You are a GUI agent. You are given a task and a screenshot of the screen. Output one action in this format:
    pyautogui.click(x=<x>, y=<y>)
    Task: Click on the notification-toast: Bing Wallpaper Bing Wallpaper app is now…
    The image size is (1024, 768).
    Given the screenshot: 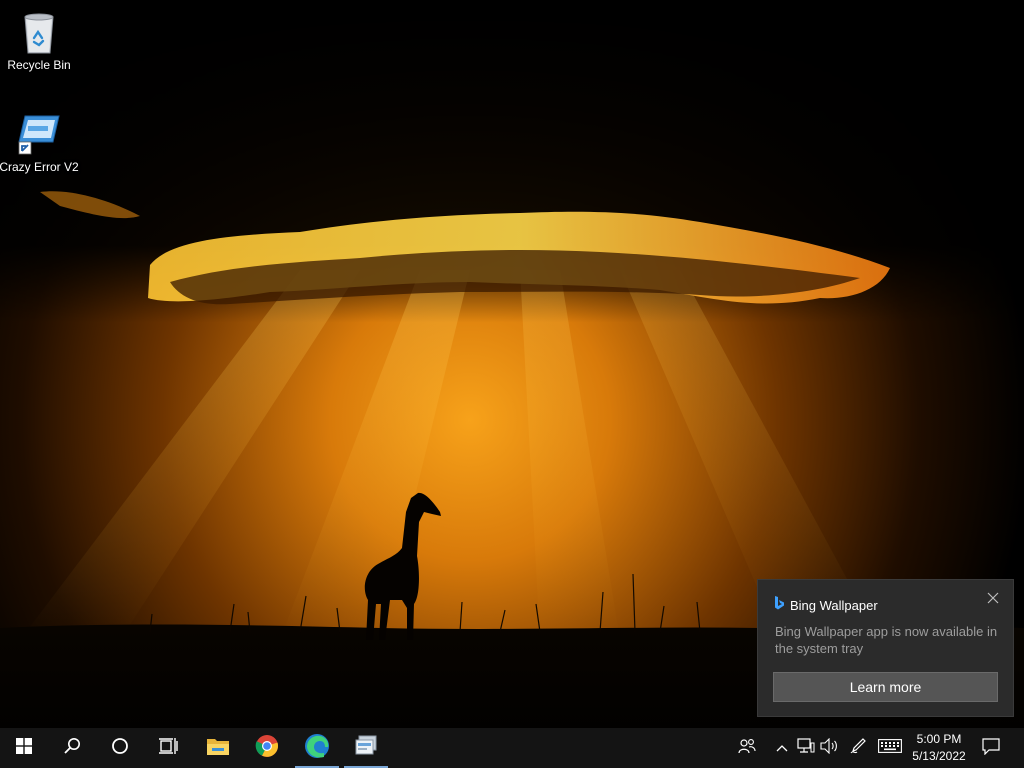 What is the action you would take?
    pyautogui.click(x=885, y=648)
    